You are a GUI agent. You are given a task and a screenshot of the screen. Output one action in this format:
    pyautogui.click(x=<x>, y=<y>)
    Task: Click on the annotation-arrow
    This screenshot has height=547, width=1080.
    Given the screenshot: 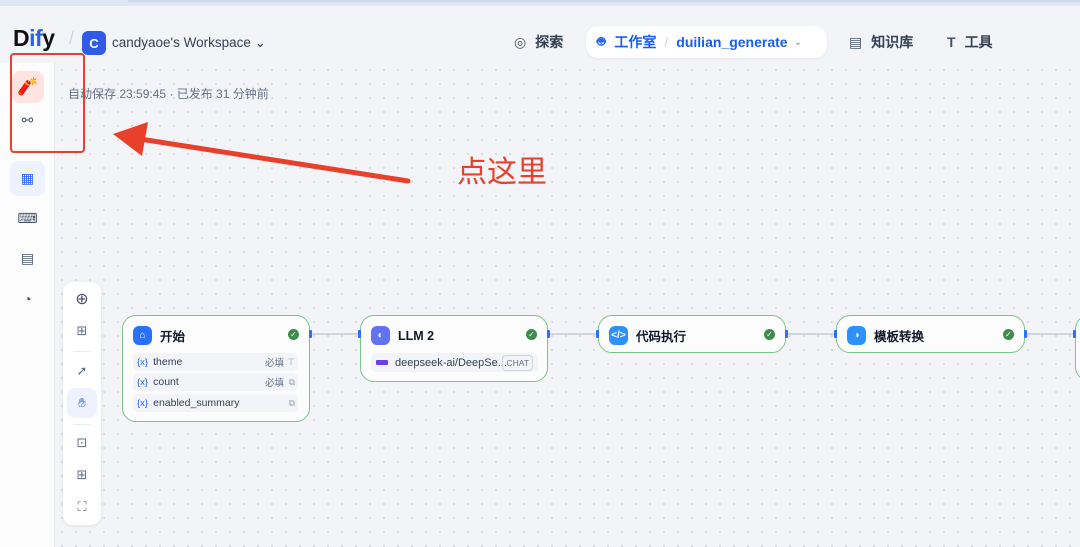 What is the action you would take?
    pyautogui.click(x=262, y=153)
    